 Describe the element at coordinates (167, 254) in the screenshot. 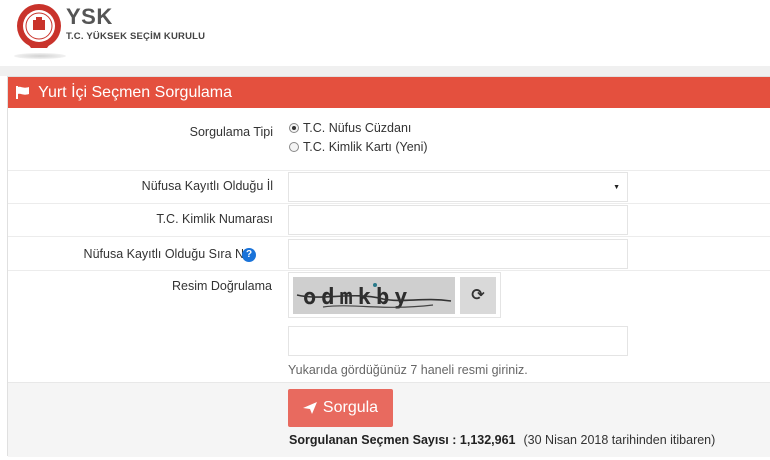

I see `sira-no-label: Nüfusa Kayıtlı Olduğu Sıra No` at that location.